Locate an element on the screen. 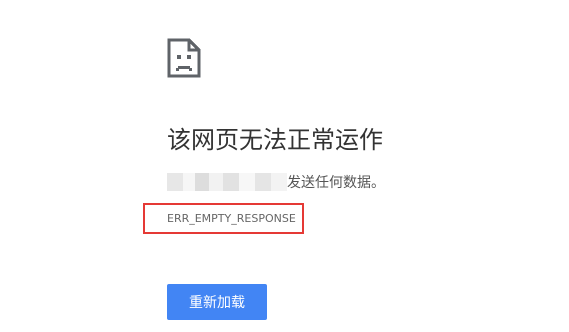 This screenshot has width=569, height=332. error-code: ERR_EMPTY_RESPONSE is located at coordinates (231, 218).